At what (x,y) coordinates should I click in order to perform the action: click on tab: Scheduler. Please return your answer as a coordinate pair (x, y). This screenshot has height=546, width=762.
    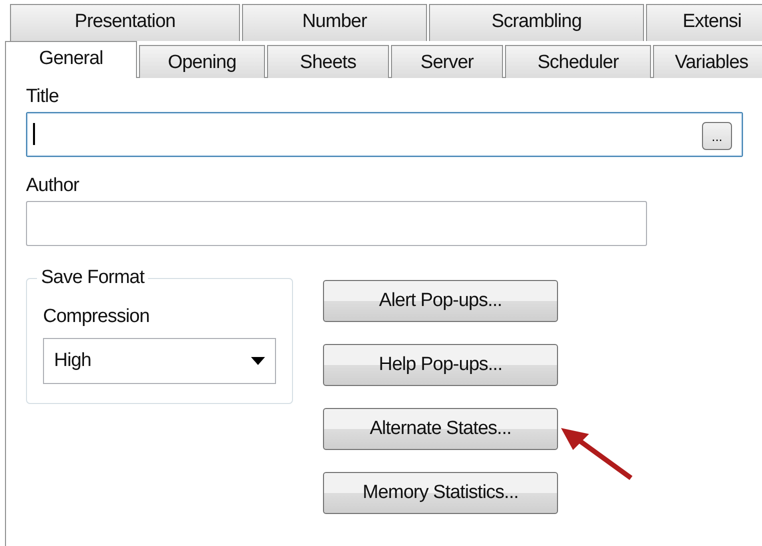
    Looking at the image, I should click on (578, 61).